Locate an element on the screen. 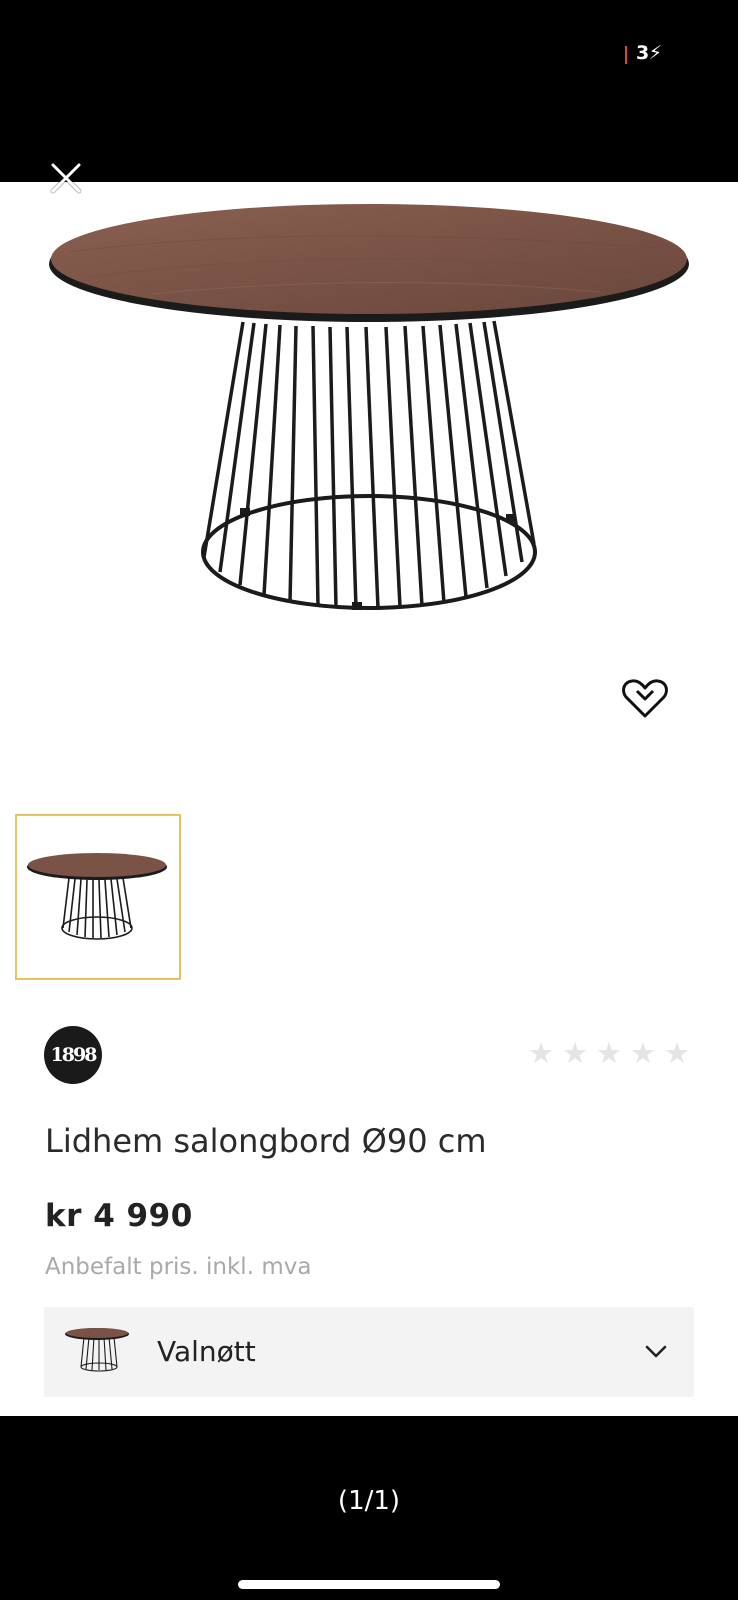 The height and width of the screenshot is (1600, 738). chevron-down-icon is located at coordinates (656, 1351).